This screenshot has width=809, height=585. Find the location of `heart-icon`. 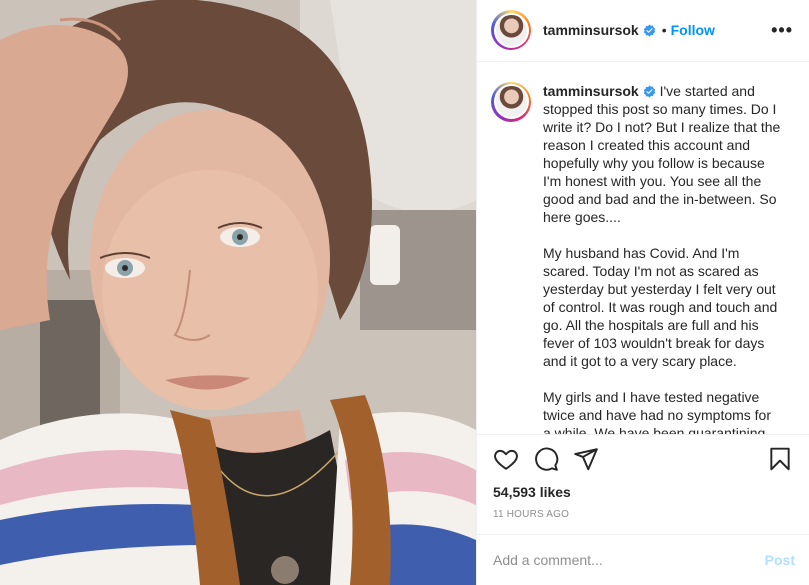

heart-icon is located at coordinates (506, 459).